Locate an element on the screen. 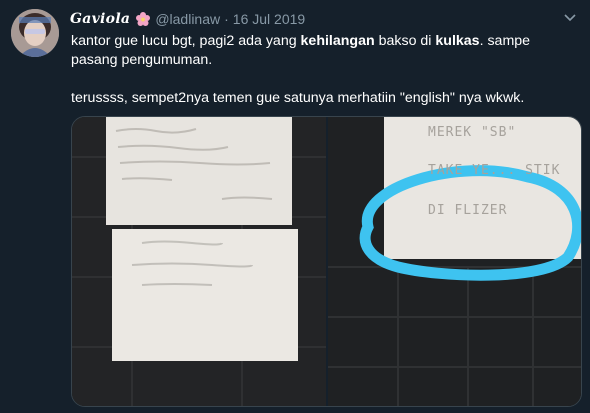 The width and height of the screenshot is (590, 413). note-right-line-2: TAKE YE... STIK is located at coordinates (494, 170).